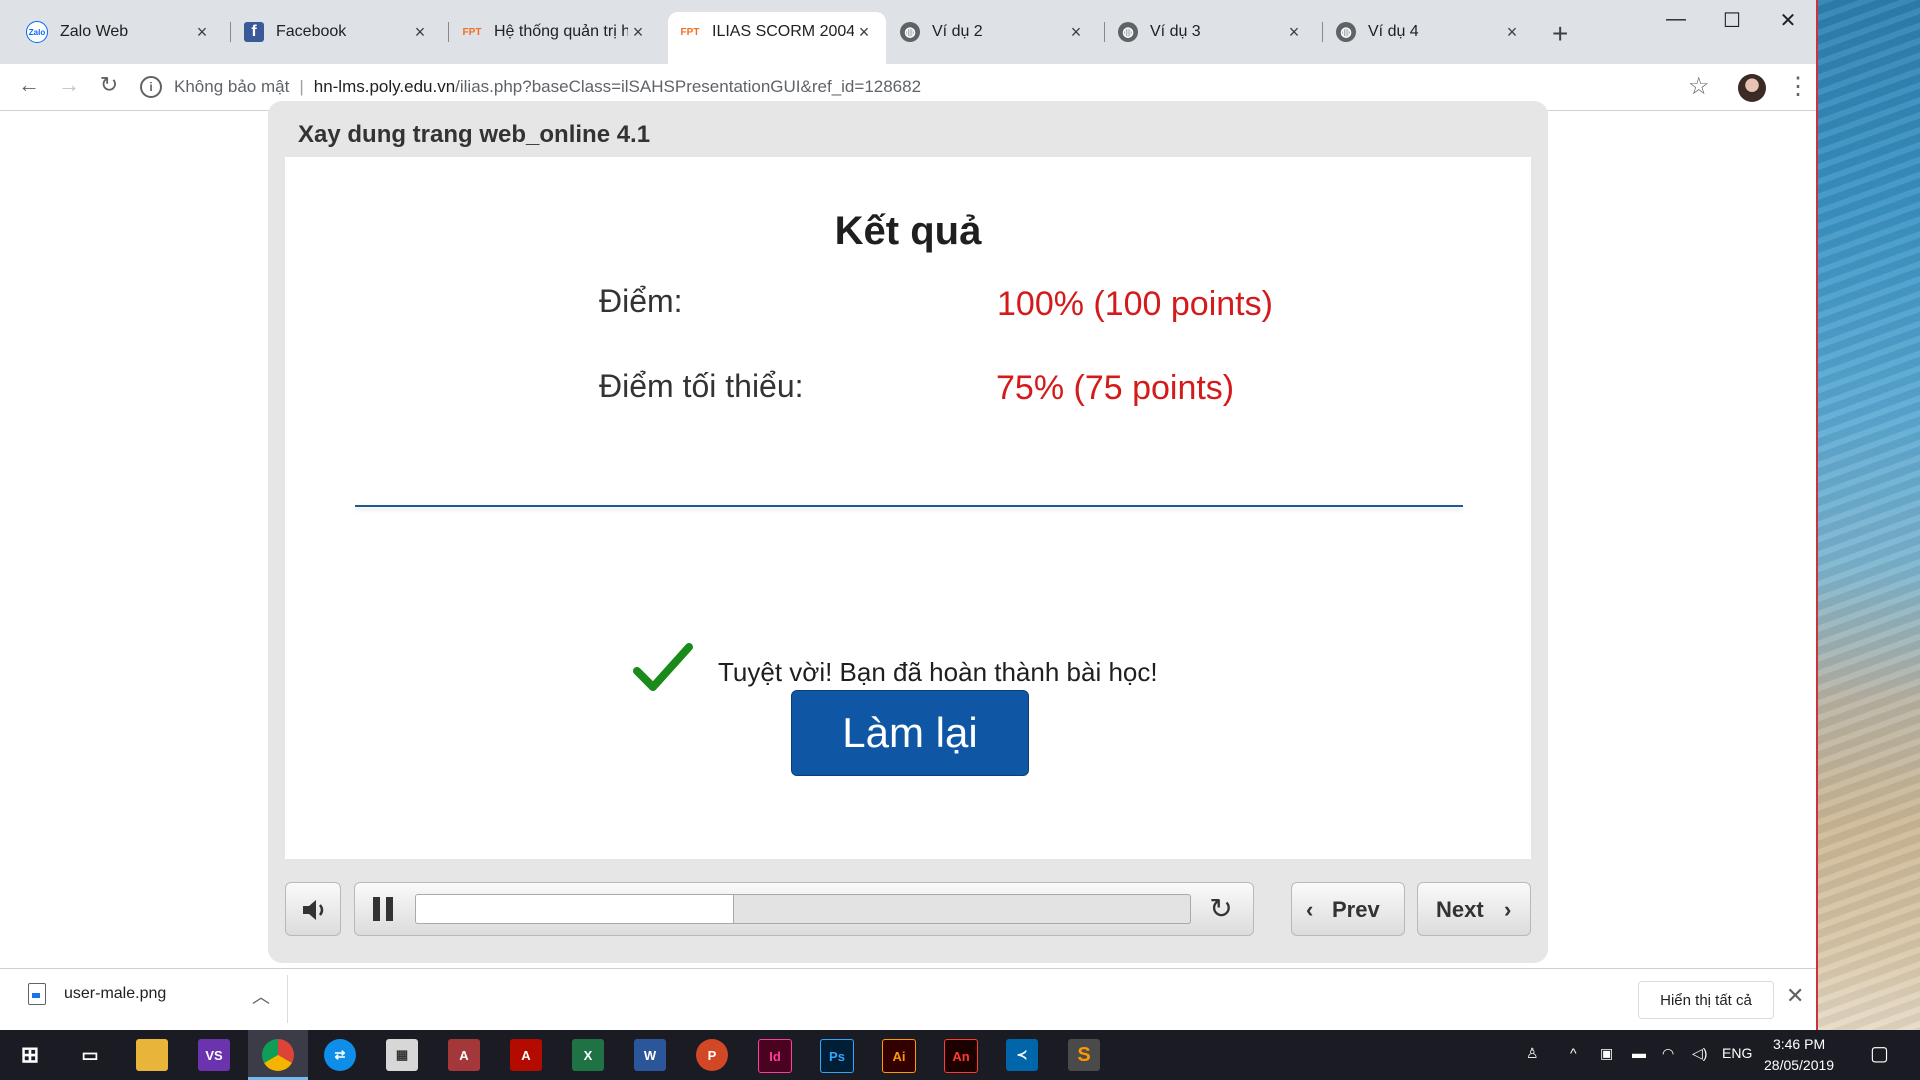 The width and height of the screenshot is (1920, 1080). I want to click on animate-icon: An, so click(961, 1056).